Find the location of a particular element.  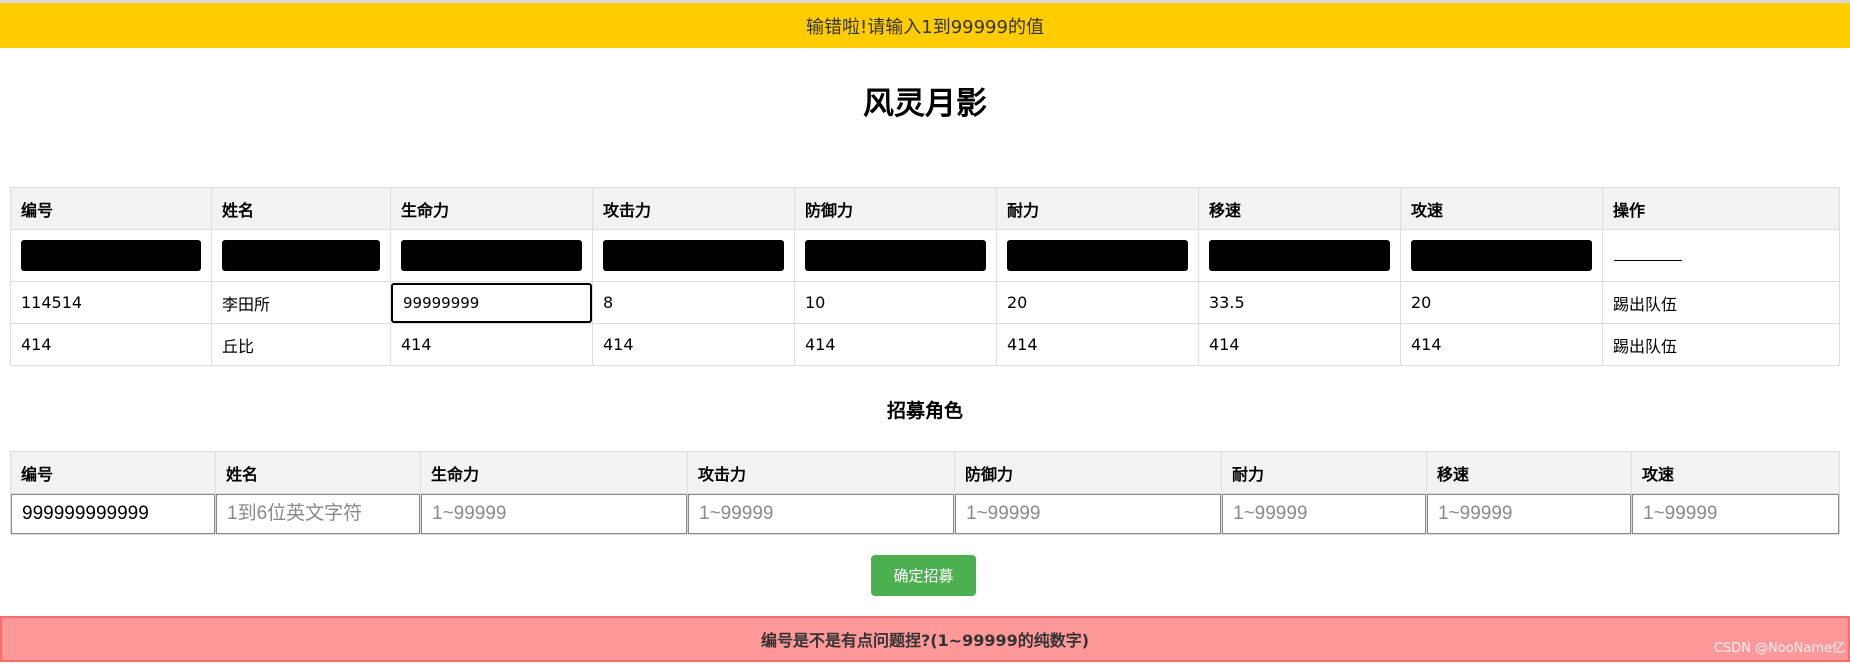

recruit-hp-cell is located at coordinates (554, 514).